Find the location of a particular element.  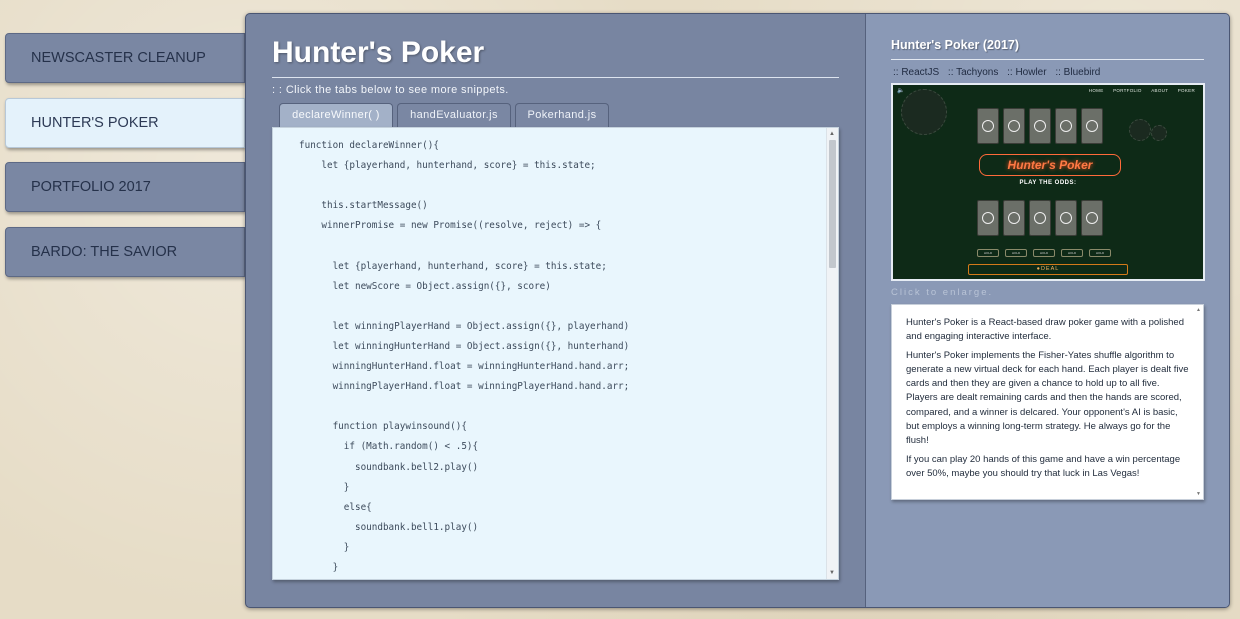

preview-deal-button: ●DEAL is located at coordinates (1048, 269).